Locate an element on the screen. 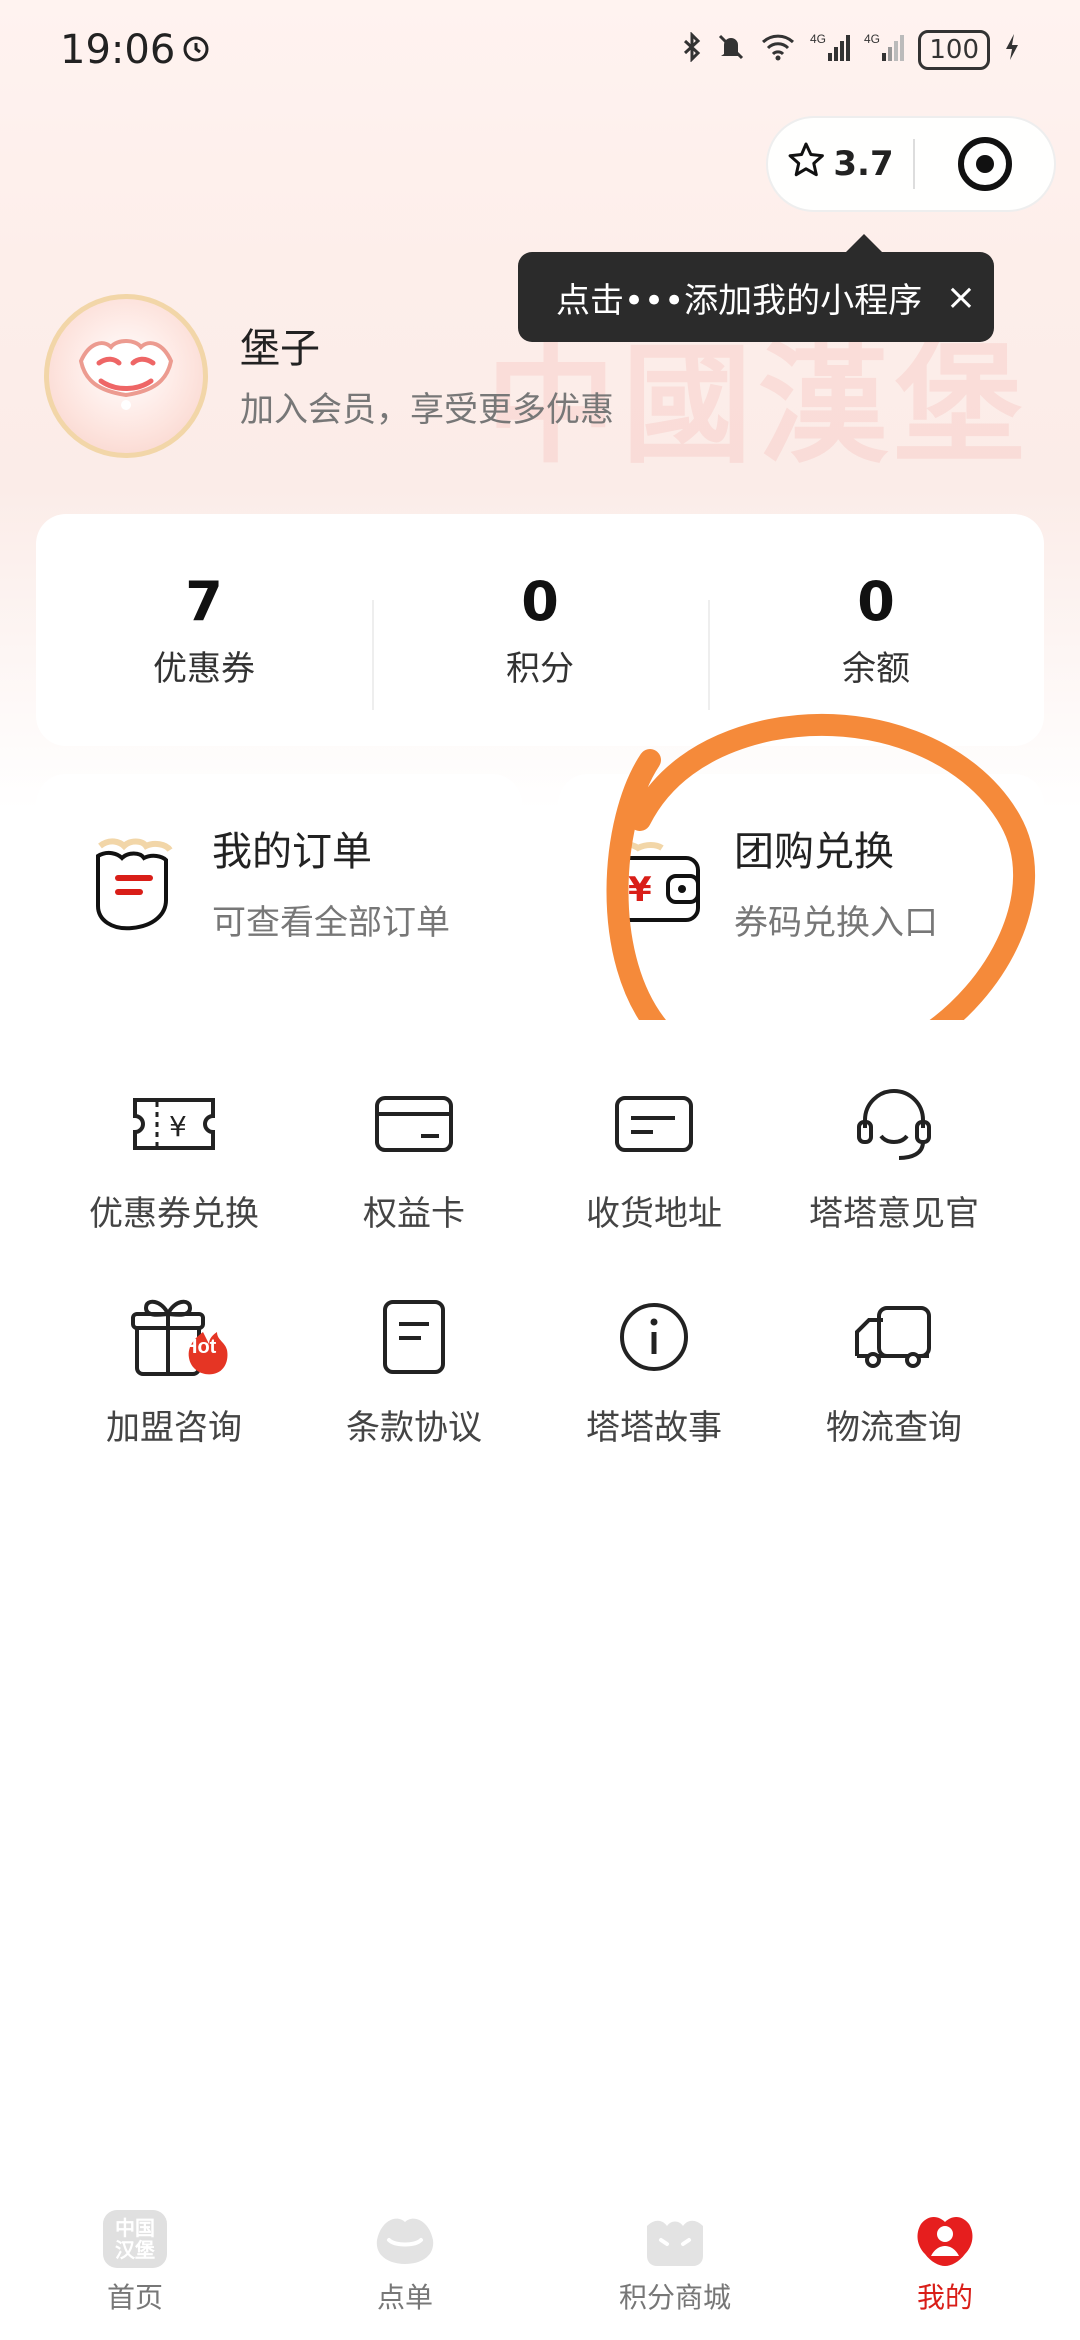  home-logo-text: 中国 汉堡 is located at coordinates (135, 2239).